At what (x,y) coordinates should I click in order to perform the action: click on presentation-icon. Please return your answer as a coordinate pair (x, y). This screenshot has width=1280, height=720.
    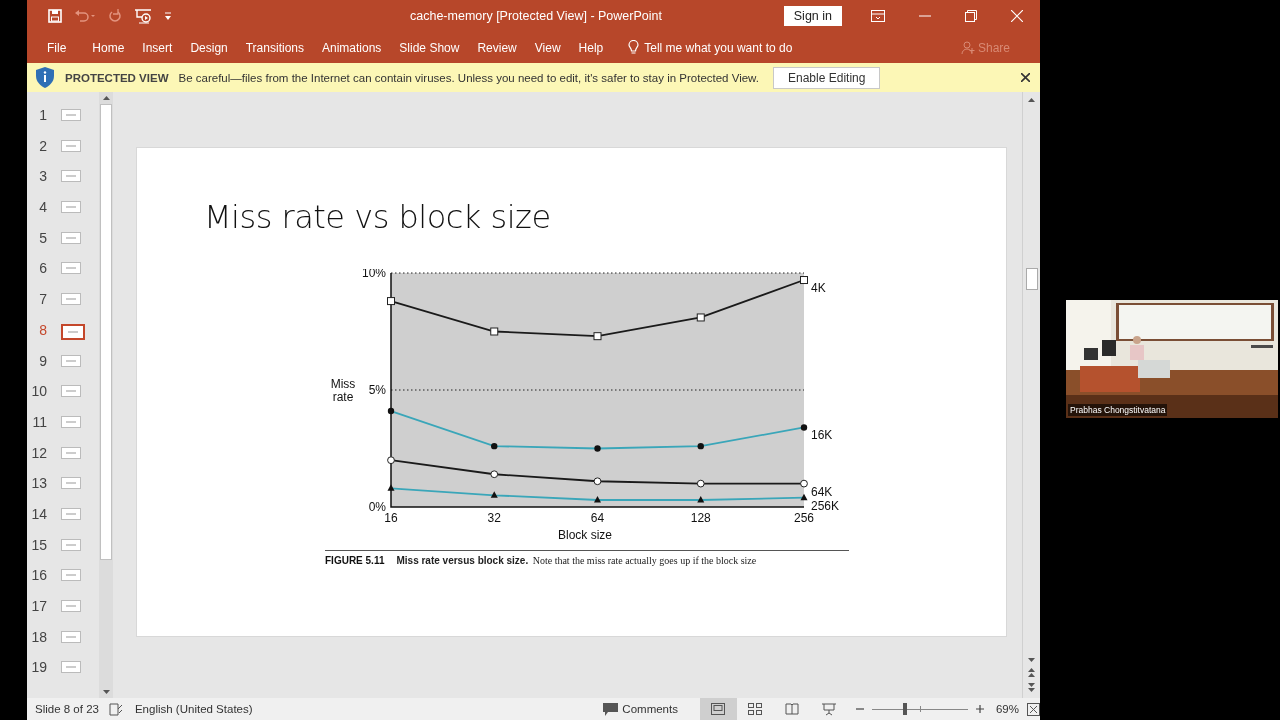
    Looking at the image, I should click on (143, 16).